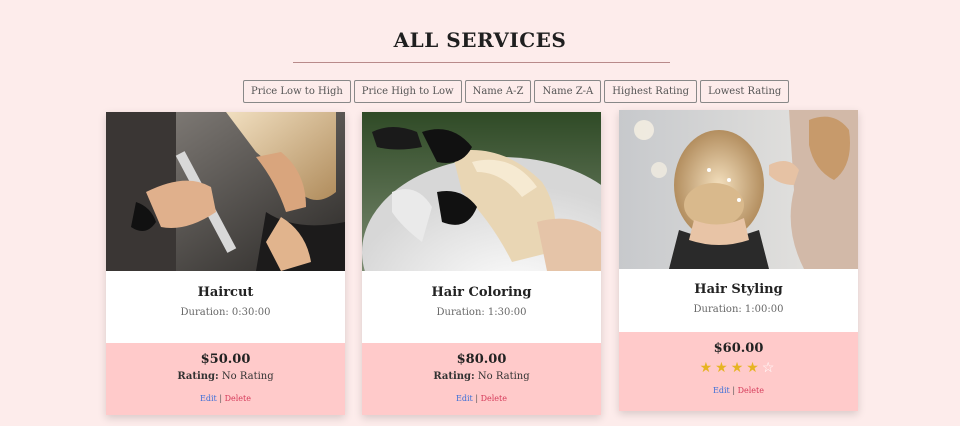  What do you see at coordinates (745, 91) in the screenshot?
I see `sort-lowest-rating-button: Lowest Rating` at bounding box center [745, 91].